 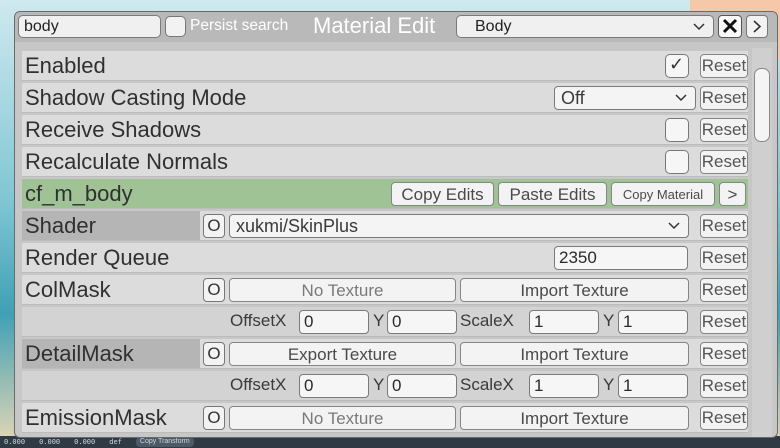 I want to click on persist-search-label: Persist search, so click(x=239, y=25).